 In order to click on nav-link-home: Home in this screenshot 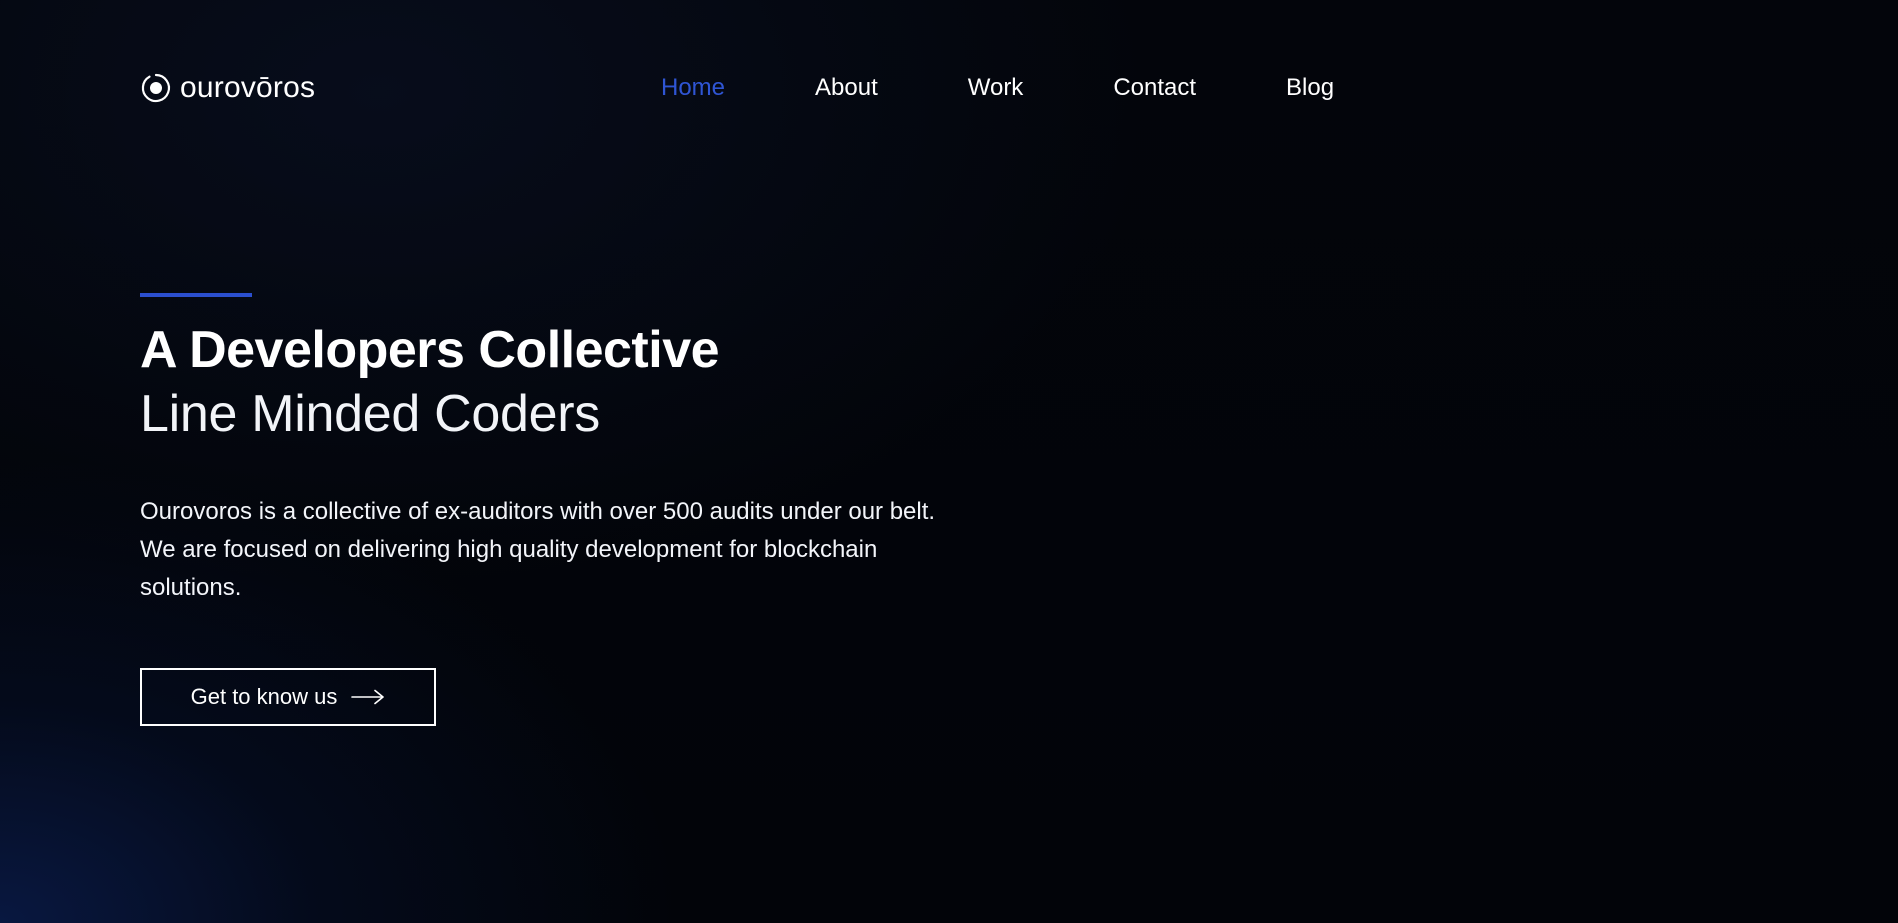, I will do `click(693, 88)`.